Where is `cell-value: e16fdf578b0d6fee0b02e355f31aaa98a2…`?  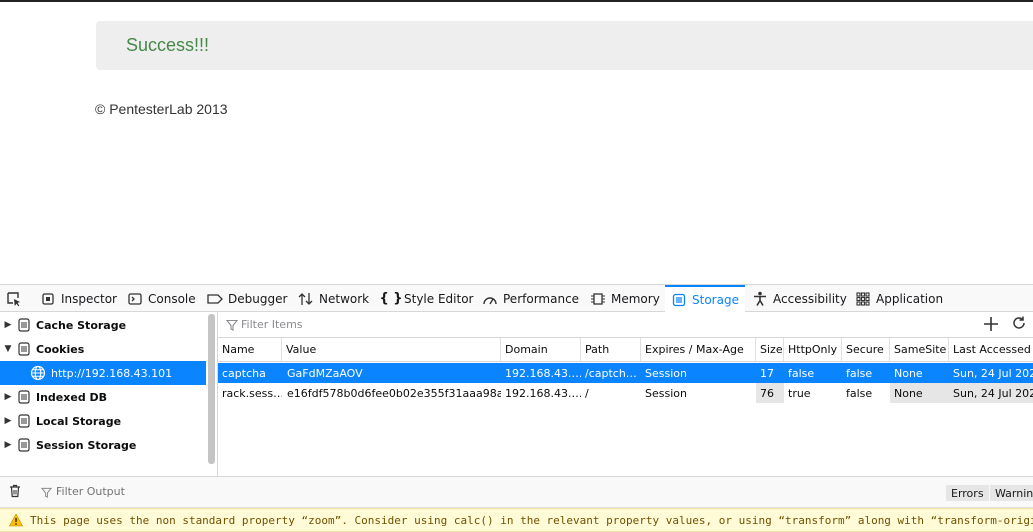 cell-value: e16fdf578b0d6fee0b02e355f31aaa98a2… is located at coordinates (394, 393).